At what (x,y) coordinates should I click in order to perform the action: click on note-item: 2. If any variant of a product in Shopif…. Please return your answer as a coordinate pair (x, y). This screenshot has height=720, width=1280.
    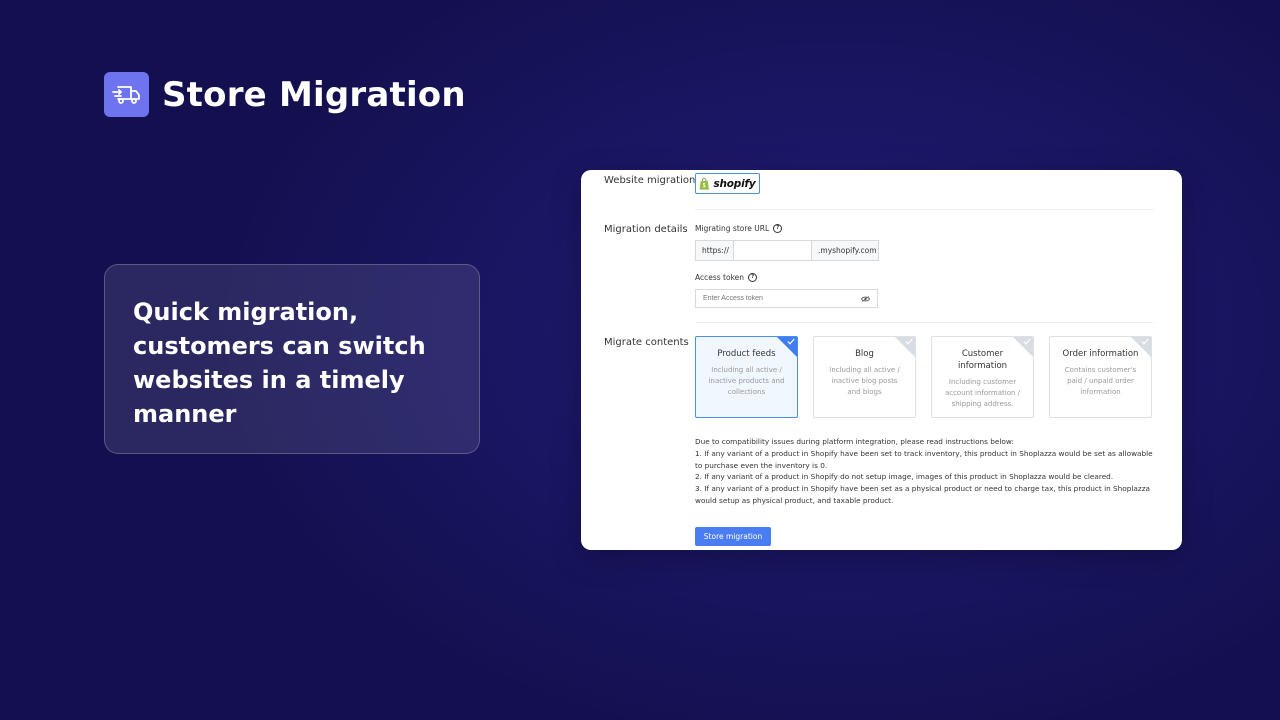
    Looking at the image, I should click on (904, 477).